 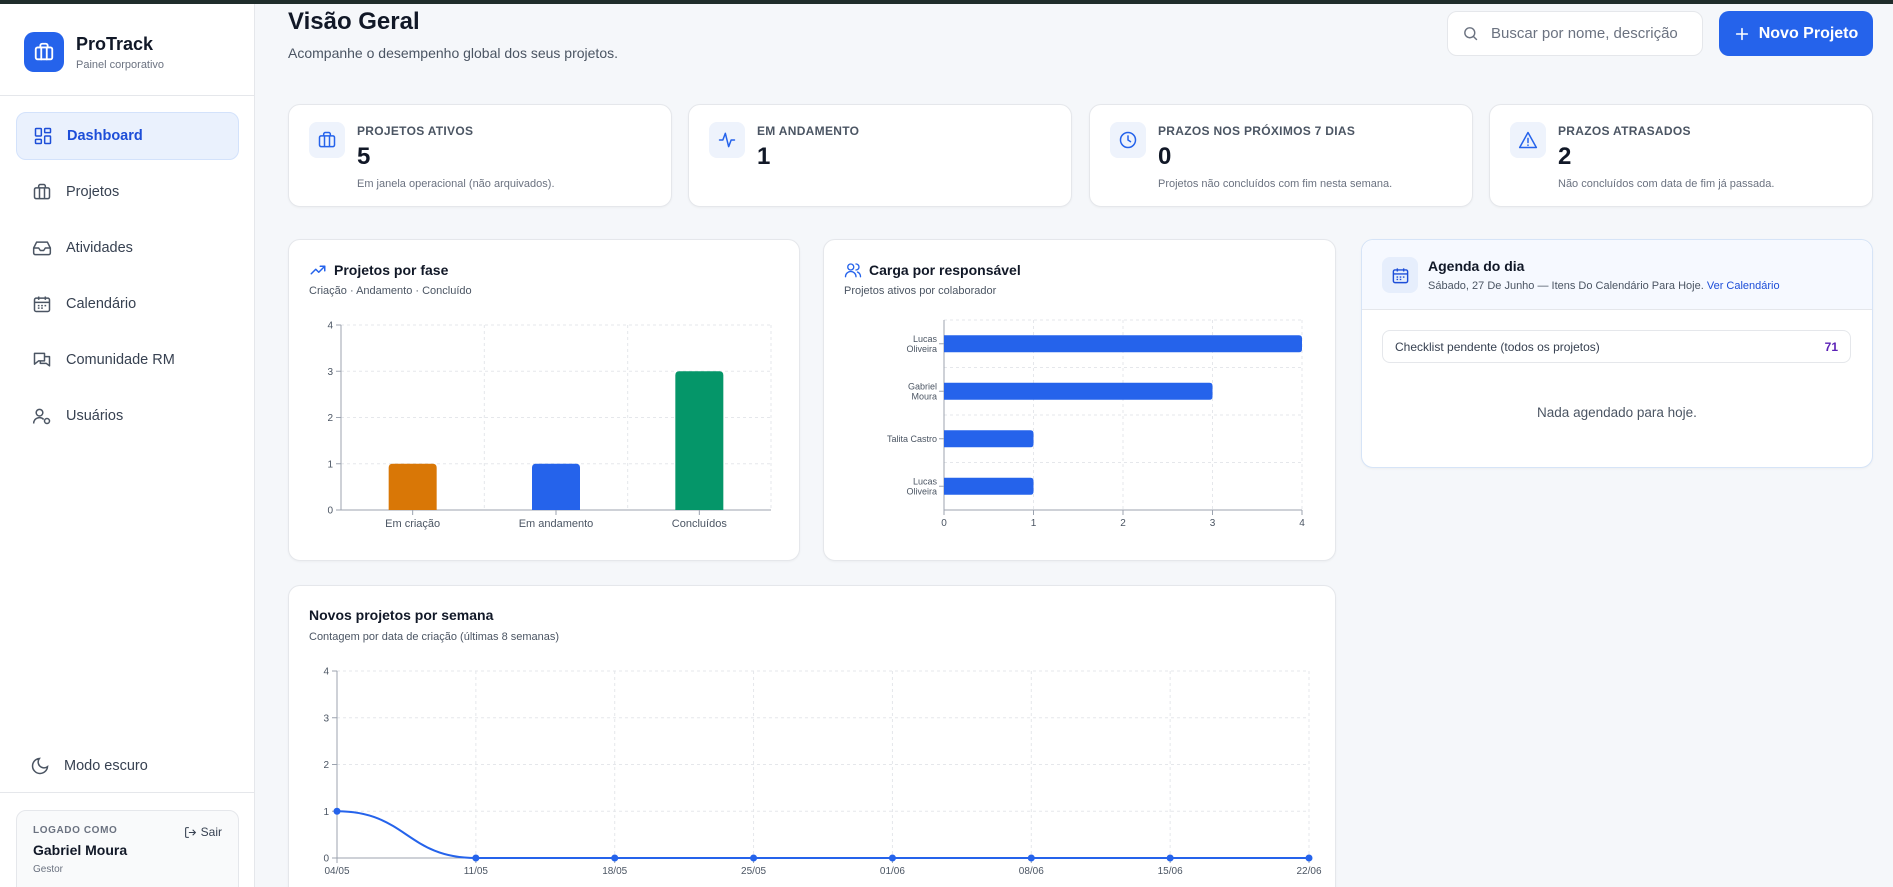 What do you see at coordinates (354, 21) in the screenshot?
I see `page-title: Visão Geral` at bounding box center [354, 21].